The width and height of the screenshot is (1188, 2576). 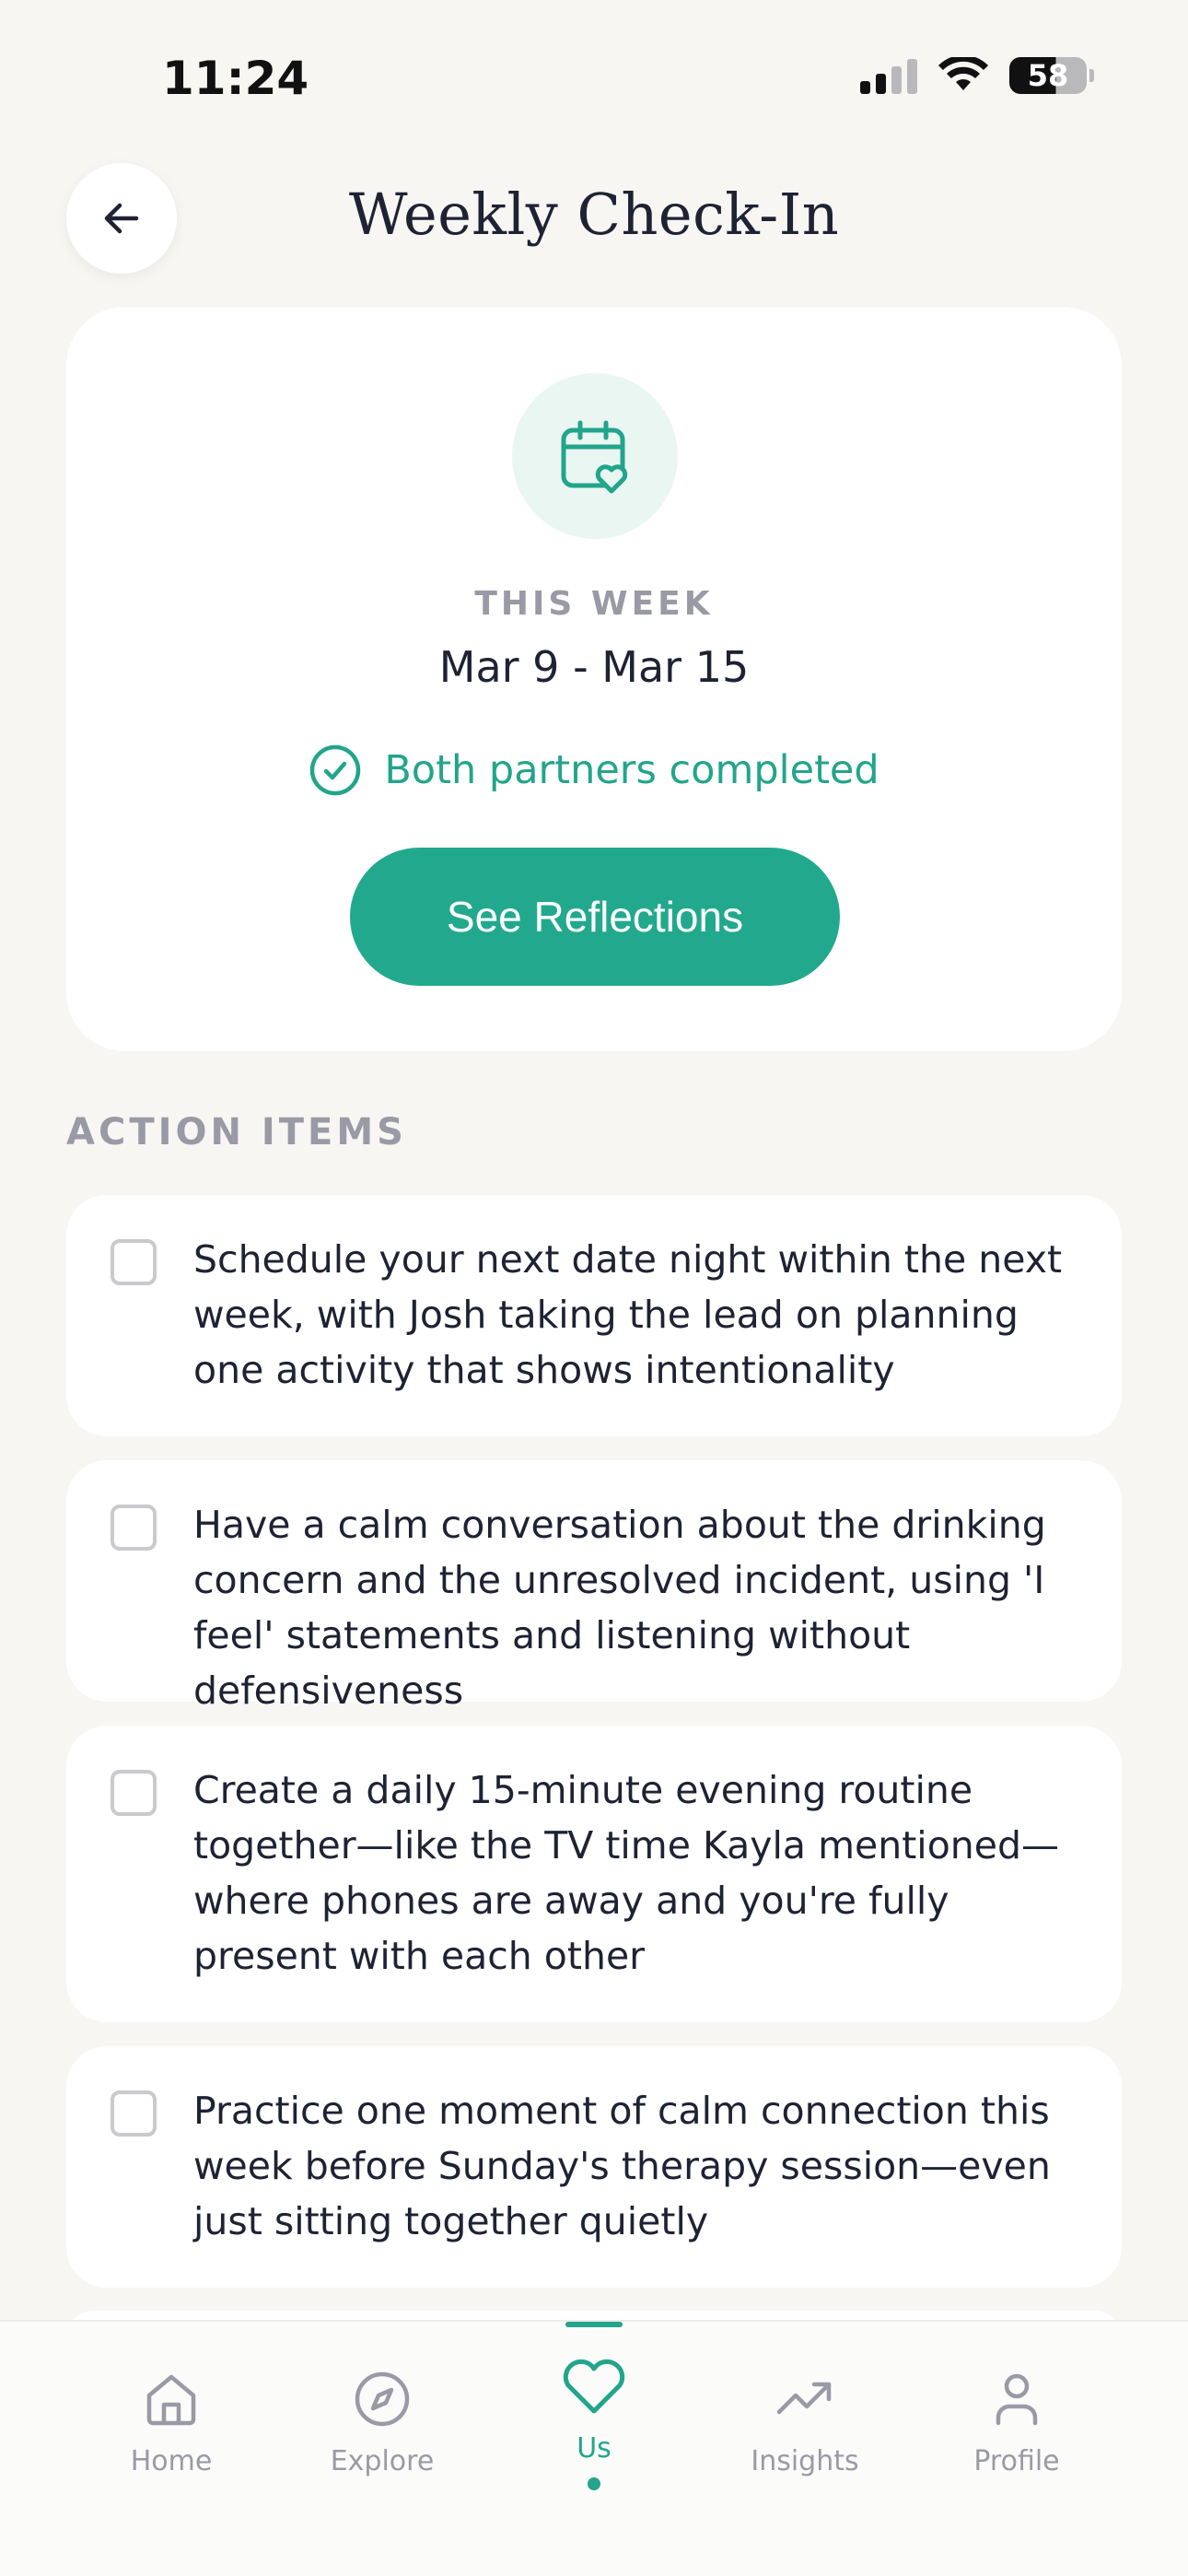 What do you see at coordinates (236, 1132) in the screenshot?
I see `section-label-action-items: ACTION ITEMS` at bounding box center [236, 1132].